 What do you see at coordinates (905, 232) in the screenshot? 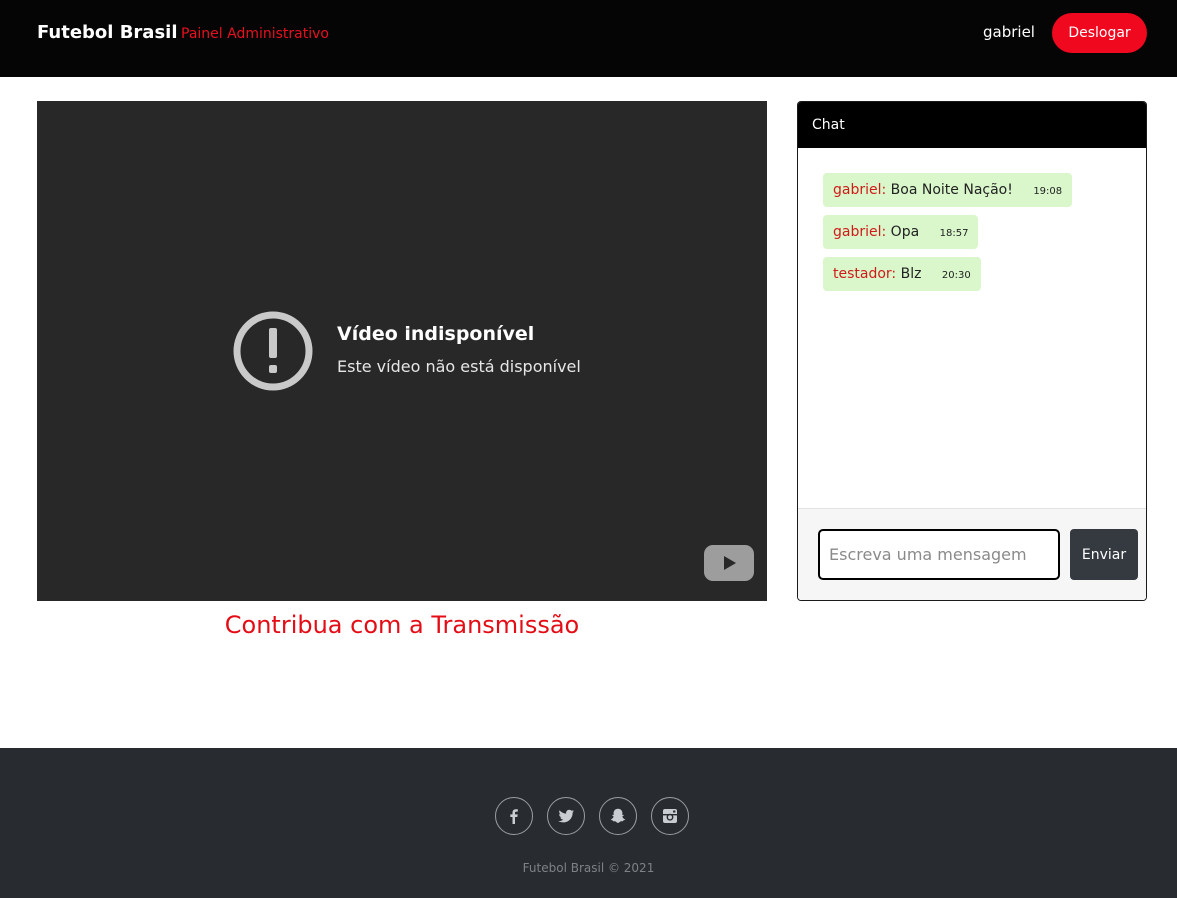
I see `message-text: Opa` at bounding box center [905, 232].